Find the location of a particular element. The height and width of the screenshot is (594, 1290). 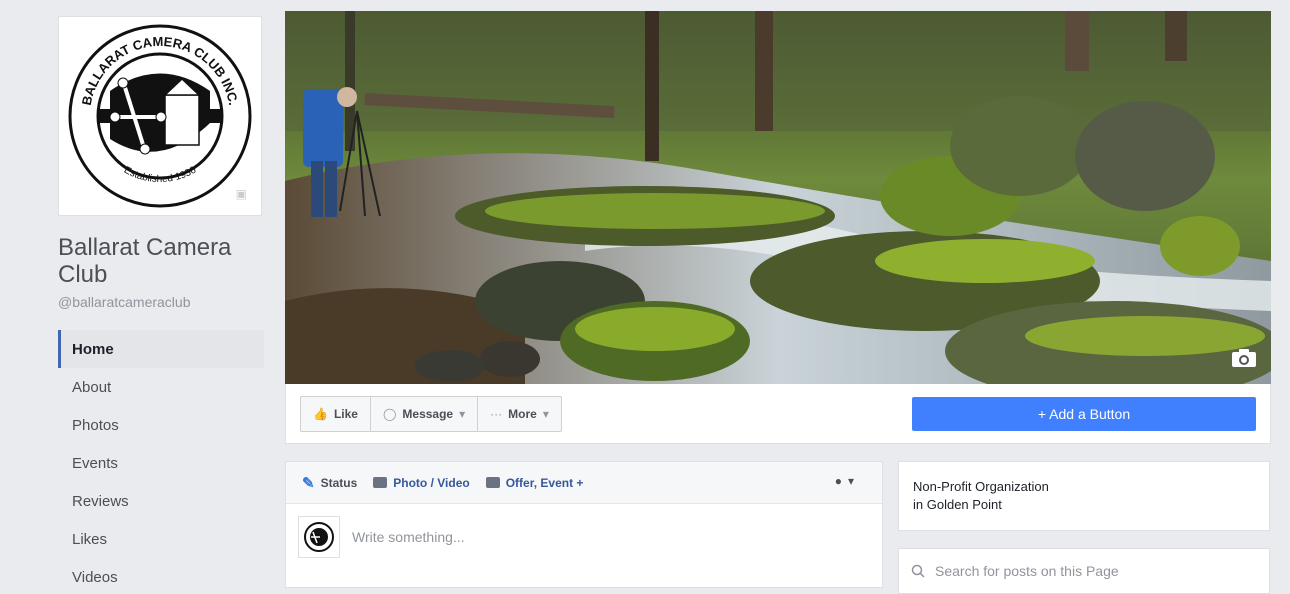

add-a-button: + Add a Button is located at coordinates (1084, 414).